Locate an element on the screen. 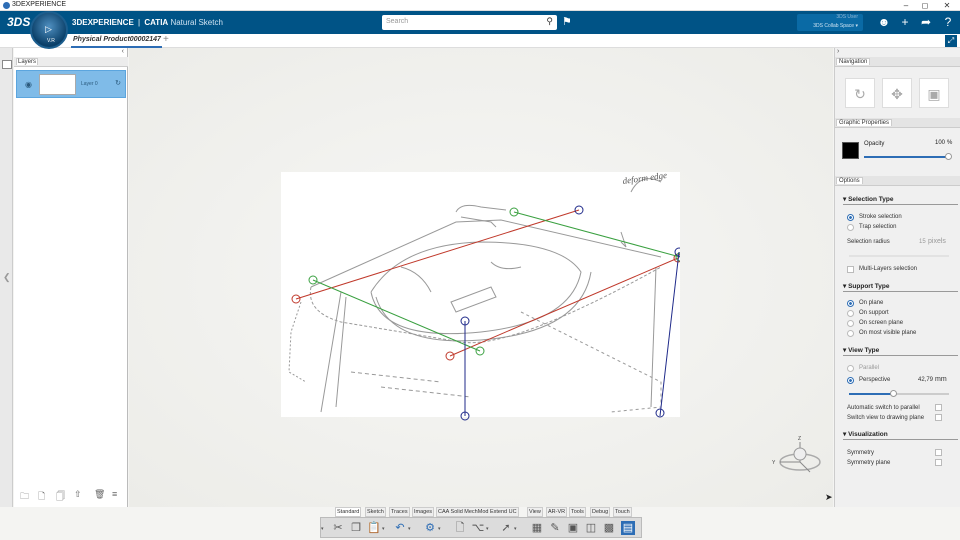 The width and height of the screenshot is (960, 540). minimize-button: – is located at coordinates (906, 5).